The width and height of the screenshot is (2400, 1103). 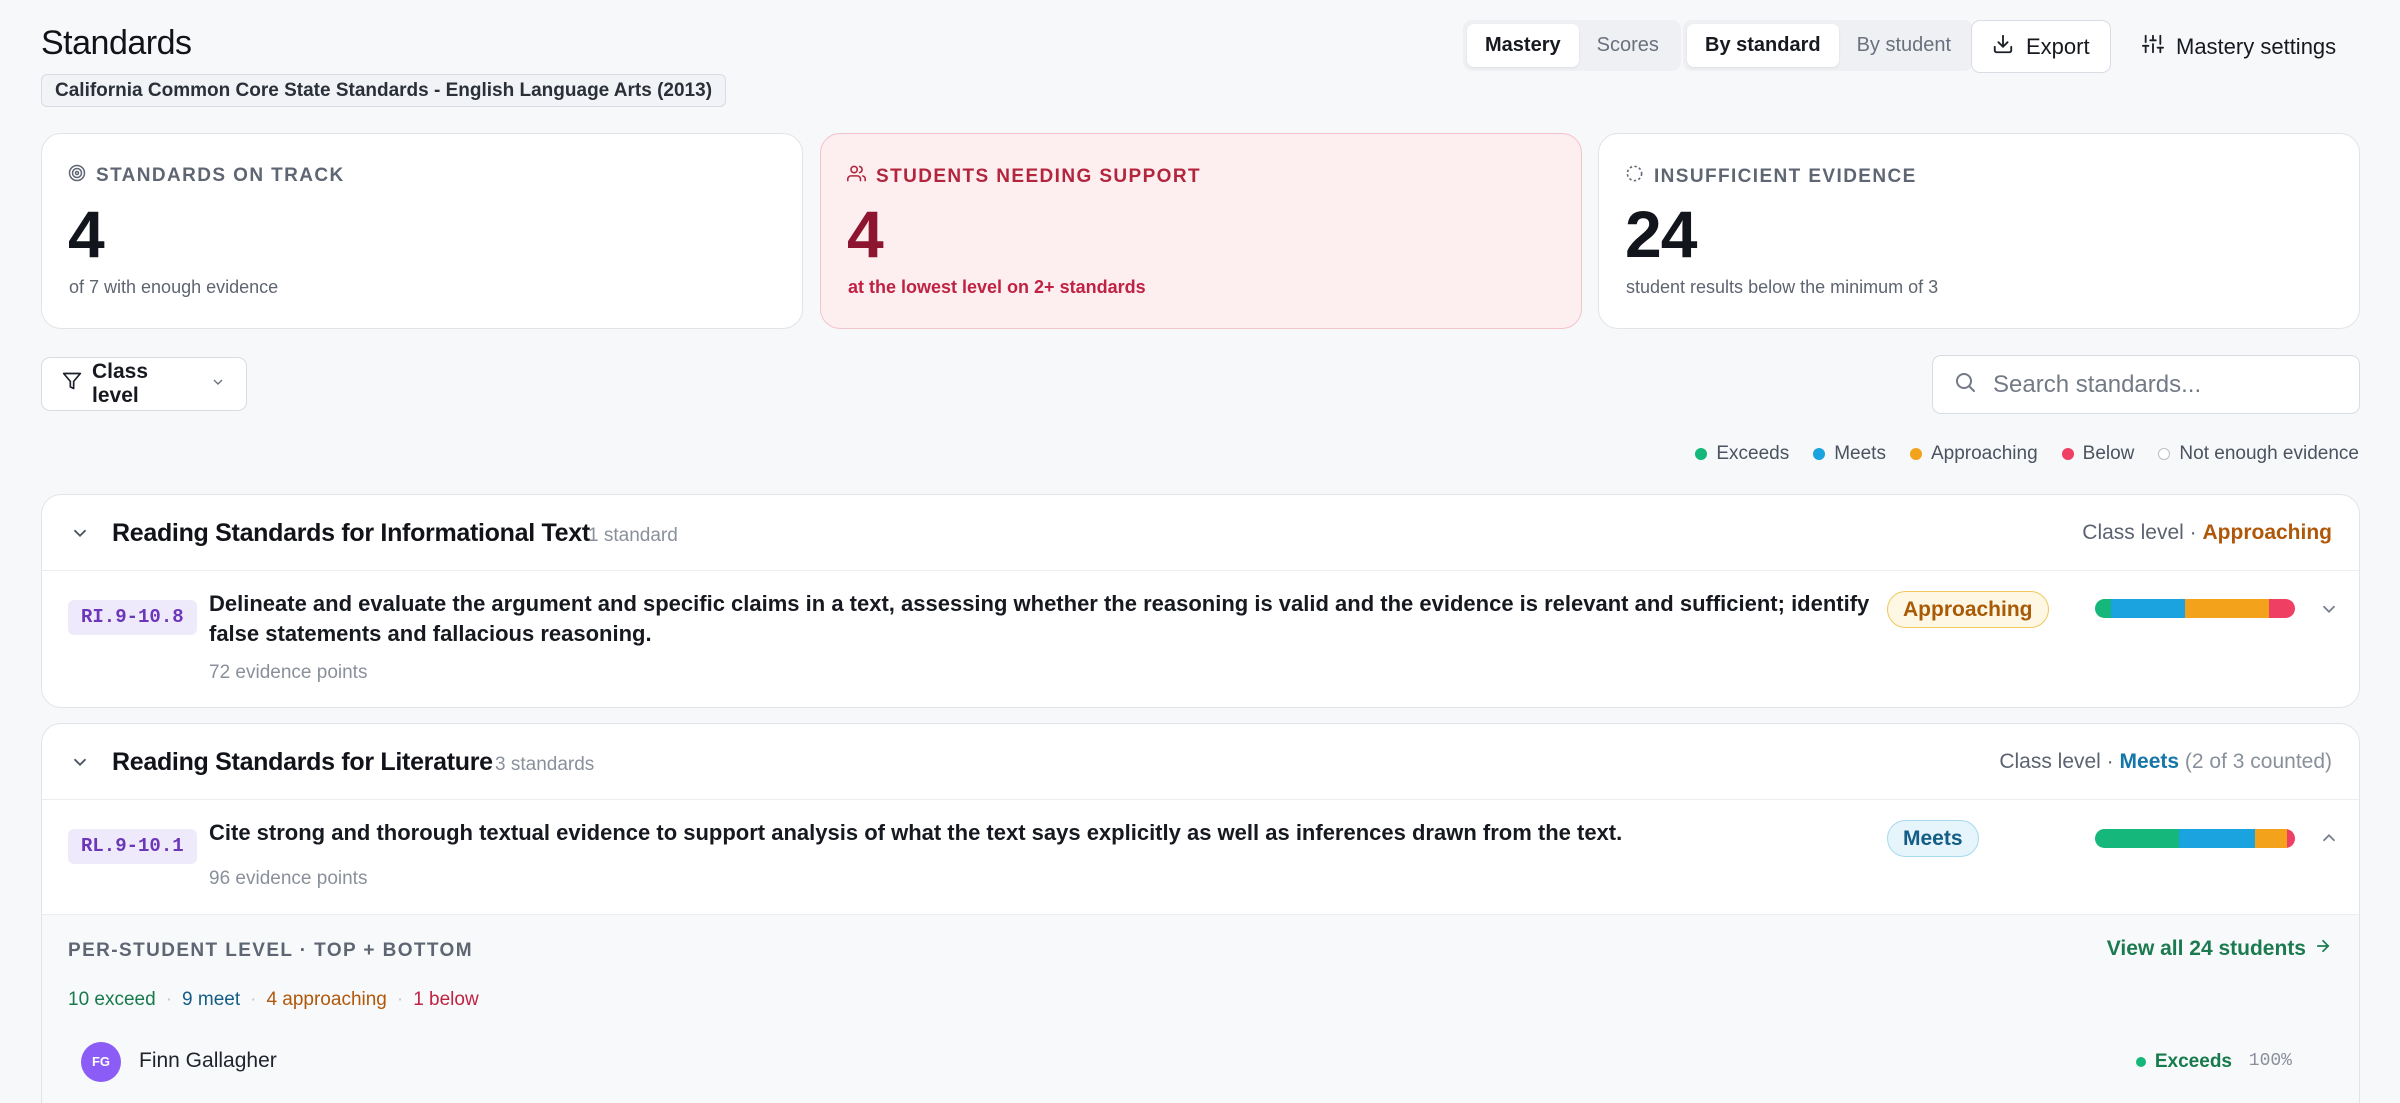 I want to click on page-title: Standards, so click(x=116, y=43).